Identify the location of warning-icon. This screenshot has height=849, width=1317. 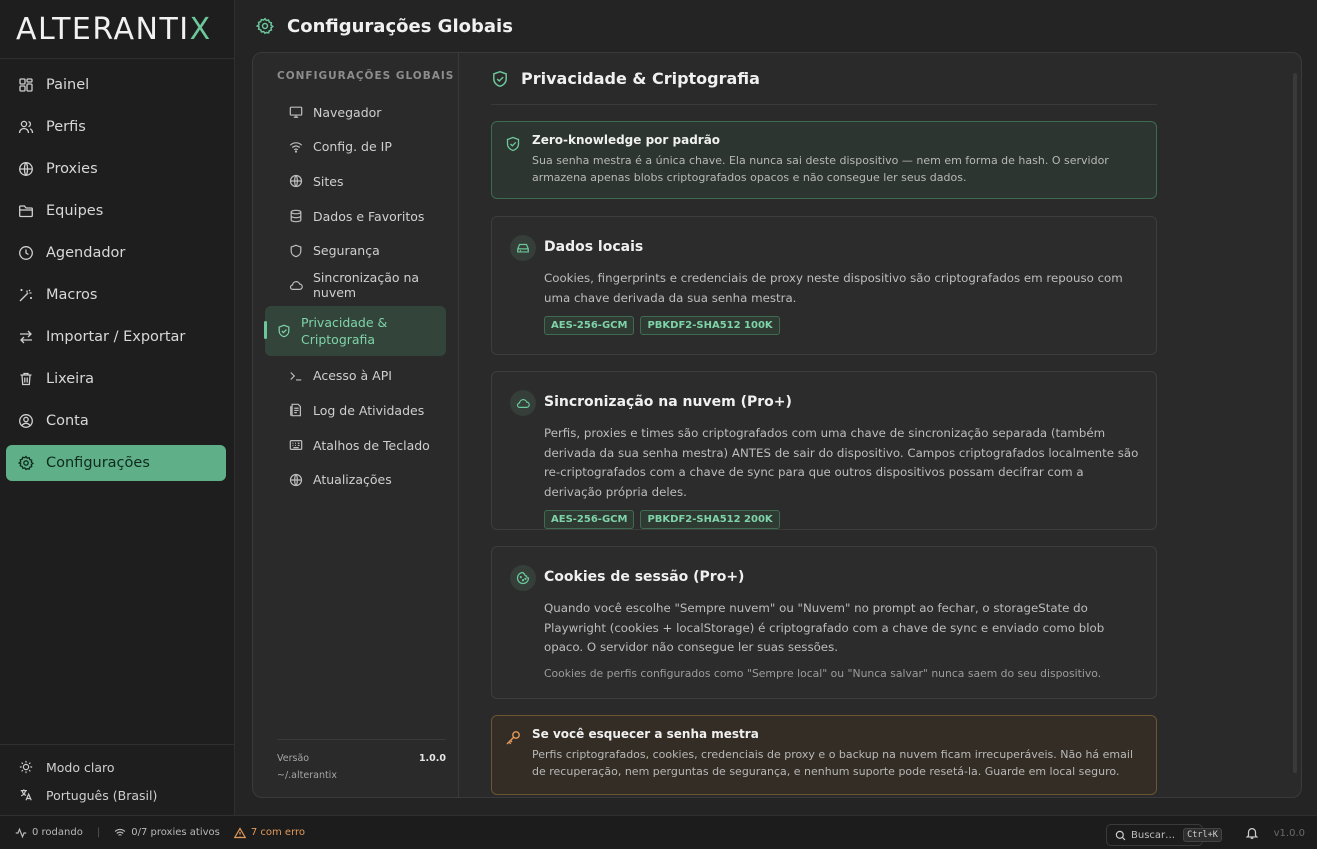
(239, 832).